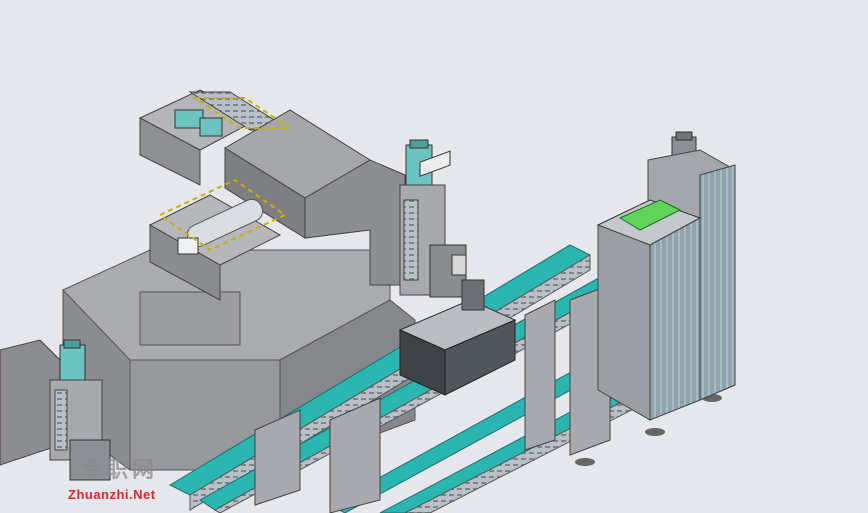 Image resolution: width=868 pixels, height=513 pixels. Describe the element at coordinates (119, 470) in the screenshot. I see `watermark-chinese-text: 专职网` at that location.